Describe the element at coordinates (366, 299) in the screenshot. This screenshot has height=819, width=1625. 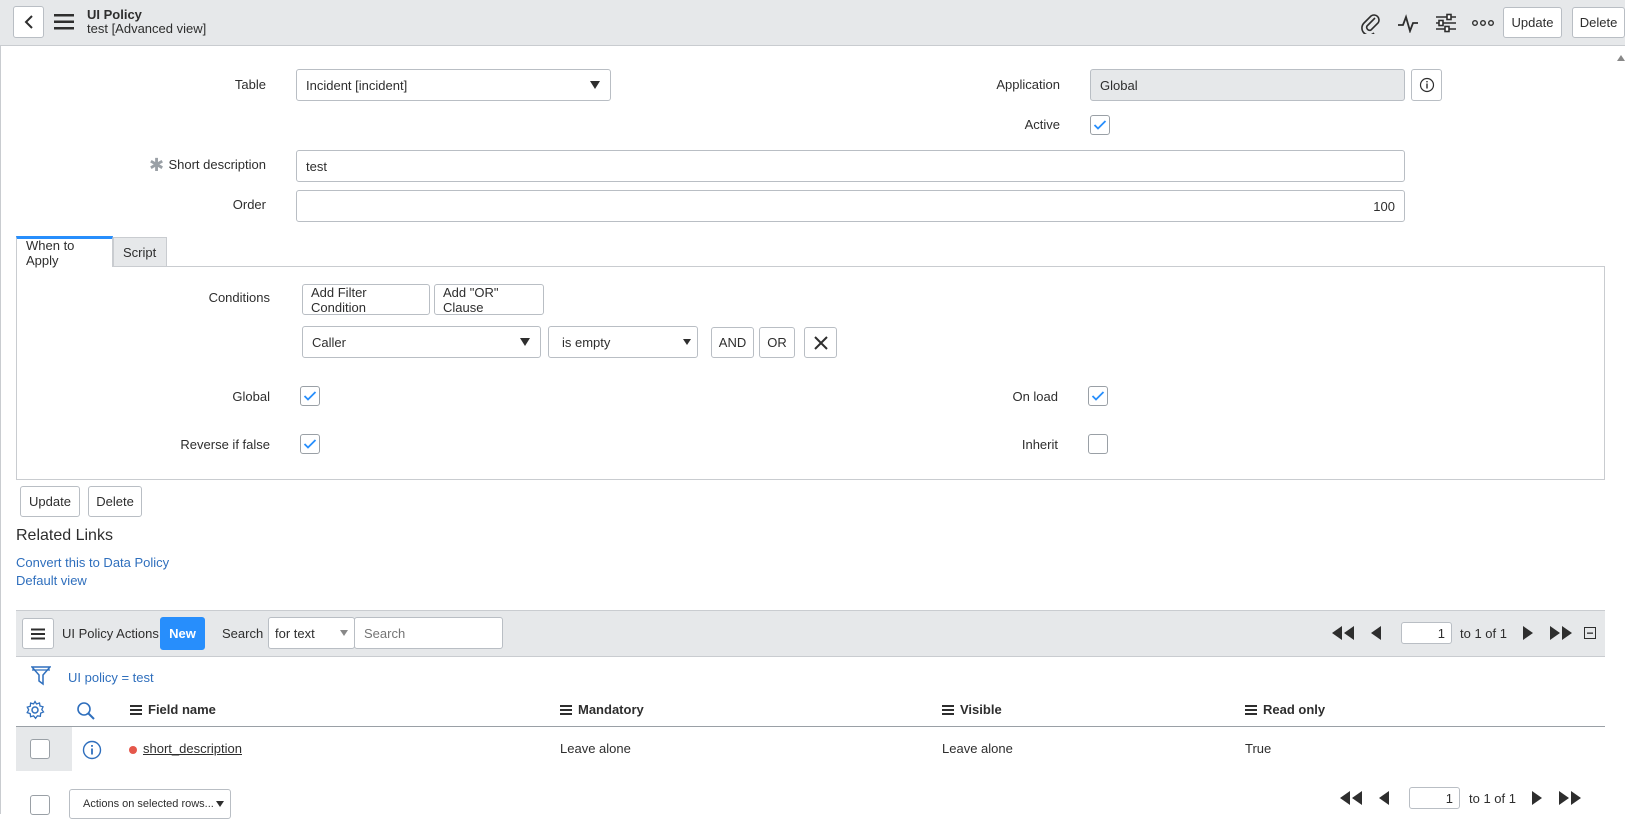
I see `add-filter-condition-button: Add Filter Condition` at that location.